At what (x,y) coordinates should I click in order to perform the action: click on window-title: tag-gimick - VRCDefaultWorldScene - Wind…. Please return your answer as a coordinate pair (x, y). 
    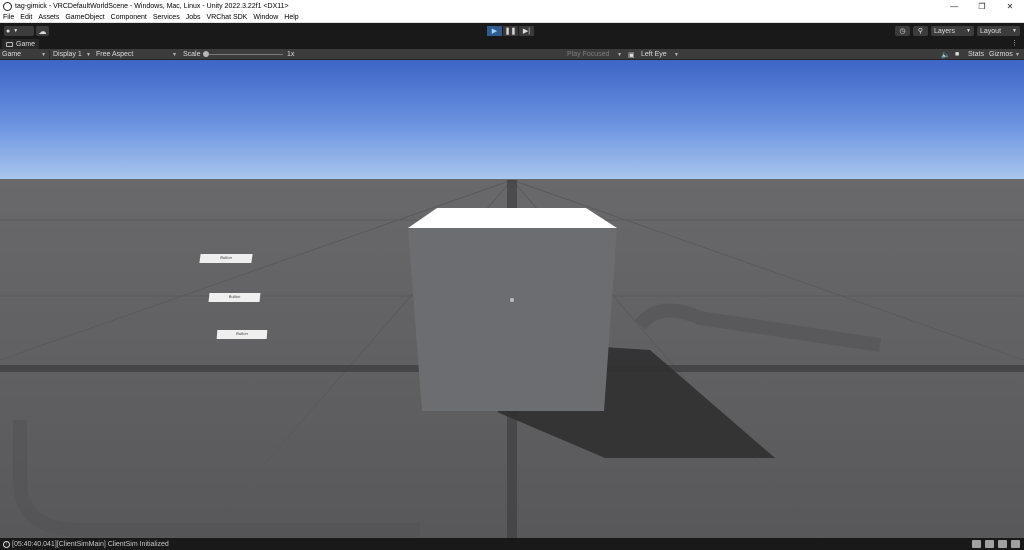
    Looking at the image, I should click on (152, 6).